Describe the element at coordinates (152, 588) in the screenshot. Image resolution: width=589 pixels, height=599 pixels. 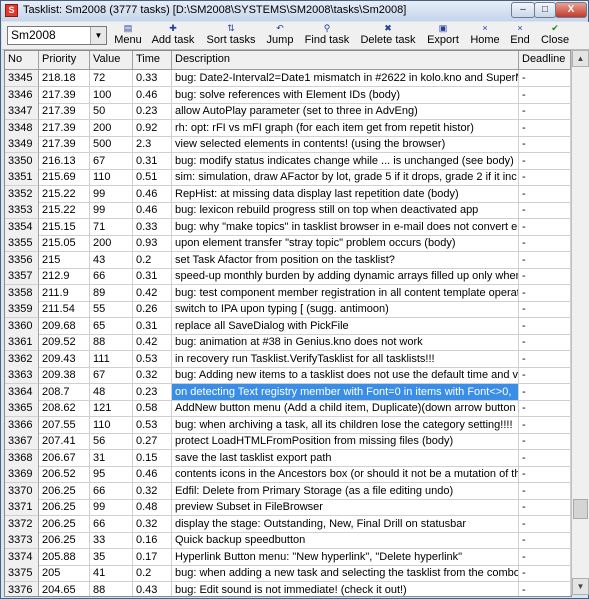
I see `cell-time: 0.43` at that location.